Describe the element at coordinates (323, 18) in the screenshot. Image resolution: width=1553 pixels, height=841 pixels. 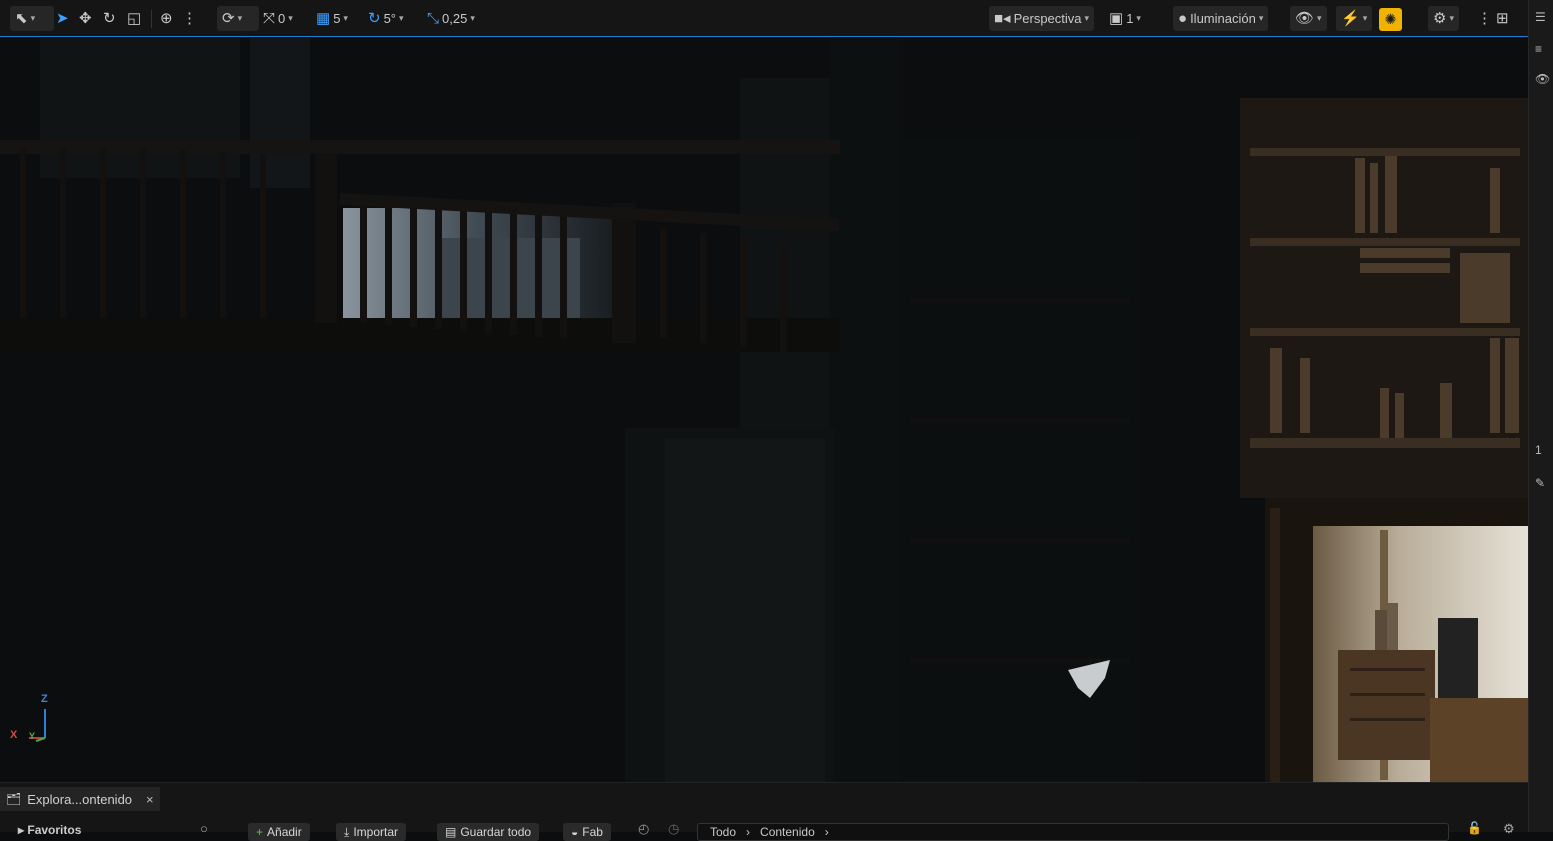
I see `grid-icon: ▦` at that location.